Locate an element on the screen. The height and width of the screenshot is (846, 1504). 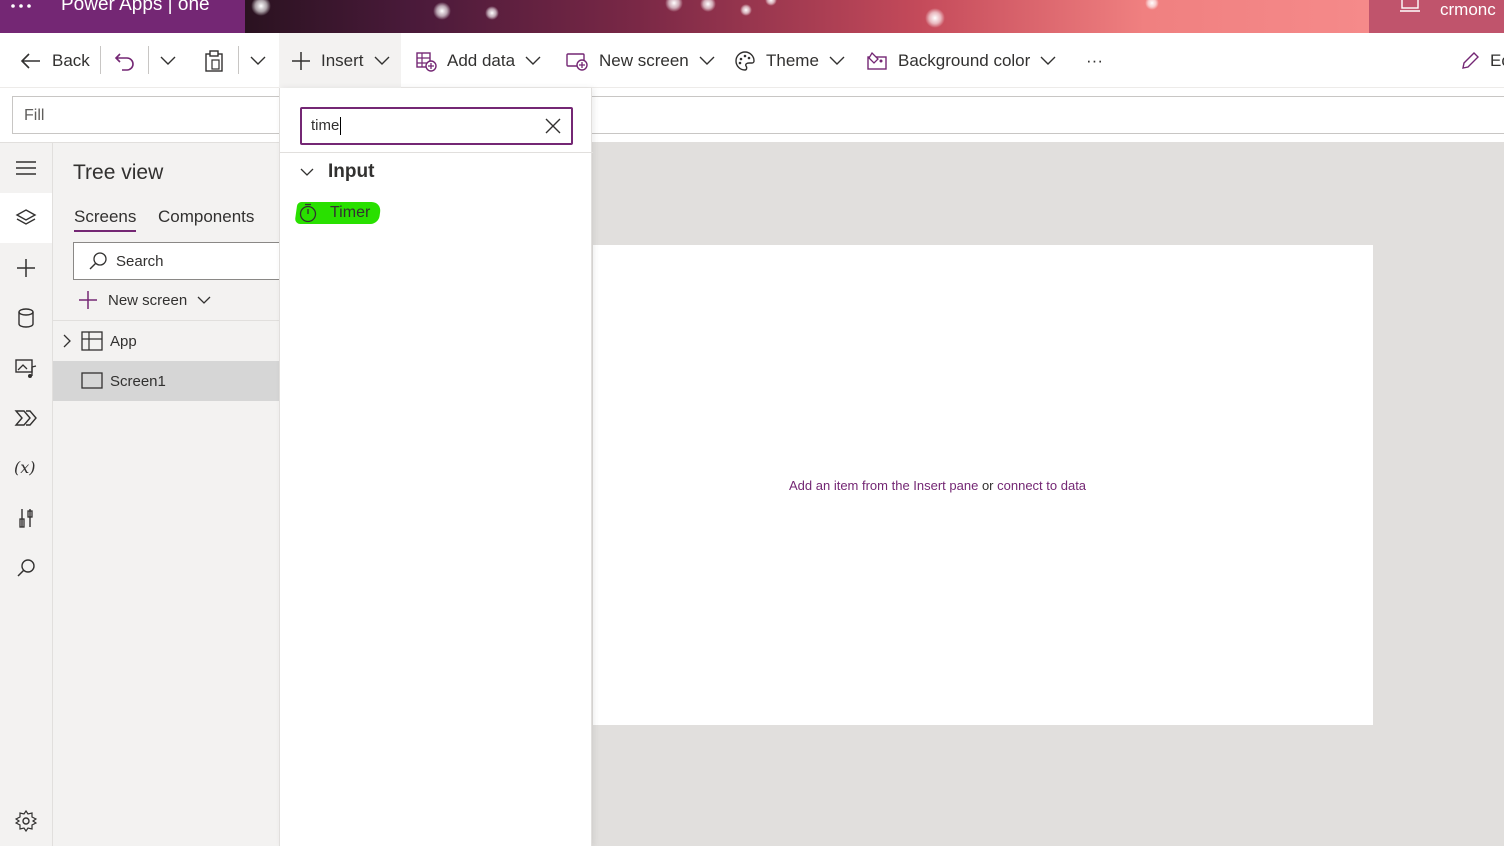
text-caret is located at coordinates (341, 126).